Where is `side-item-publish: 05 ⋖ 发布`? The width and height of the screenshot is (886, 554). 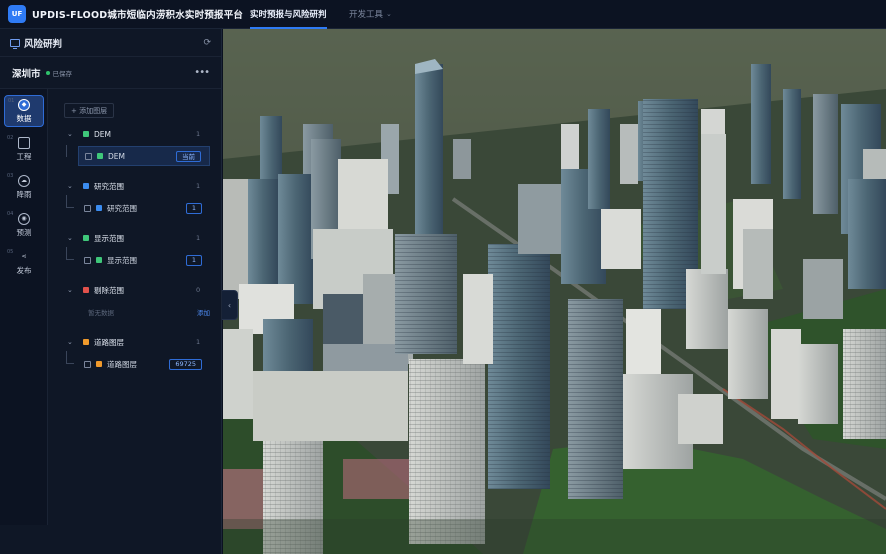
side-item-publish: 05 ⋖ 发布 is located at coordinates (24, 263).